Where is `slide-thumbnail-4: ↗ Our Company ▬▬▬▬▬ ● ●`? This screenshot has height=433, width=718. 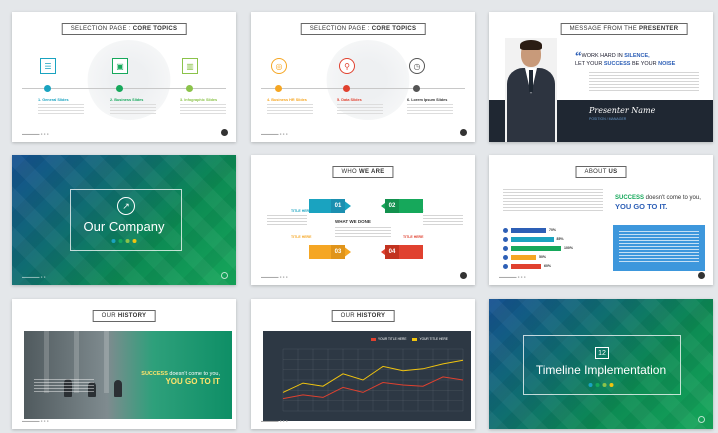
slide-thumbnail-4: ↗ Our Company ▬▬▬▬▬ ● ● is located at coordinates (124, 220).